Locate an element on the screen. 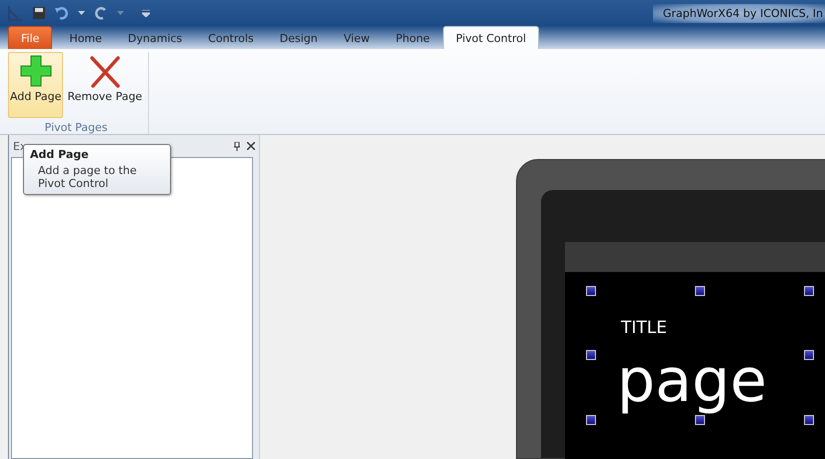  ribbon-button: Add Page is located at coordinates (36, 85).